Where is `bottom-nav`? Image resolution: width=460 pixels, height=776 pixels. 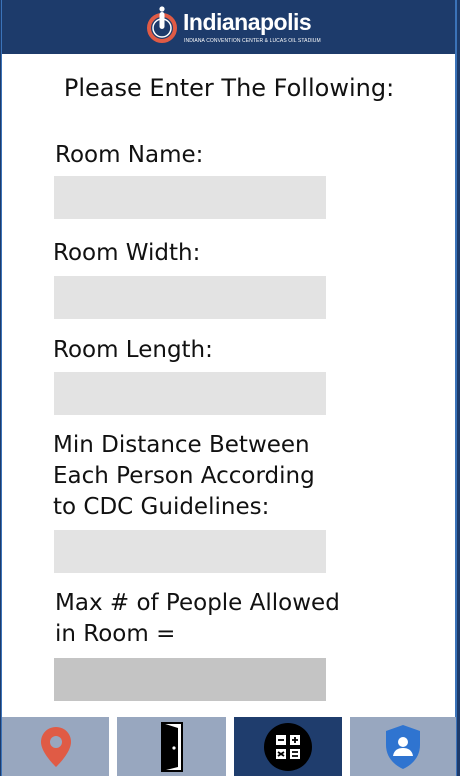
bottom-nav is located at coordinates (229, 745).